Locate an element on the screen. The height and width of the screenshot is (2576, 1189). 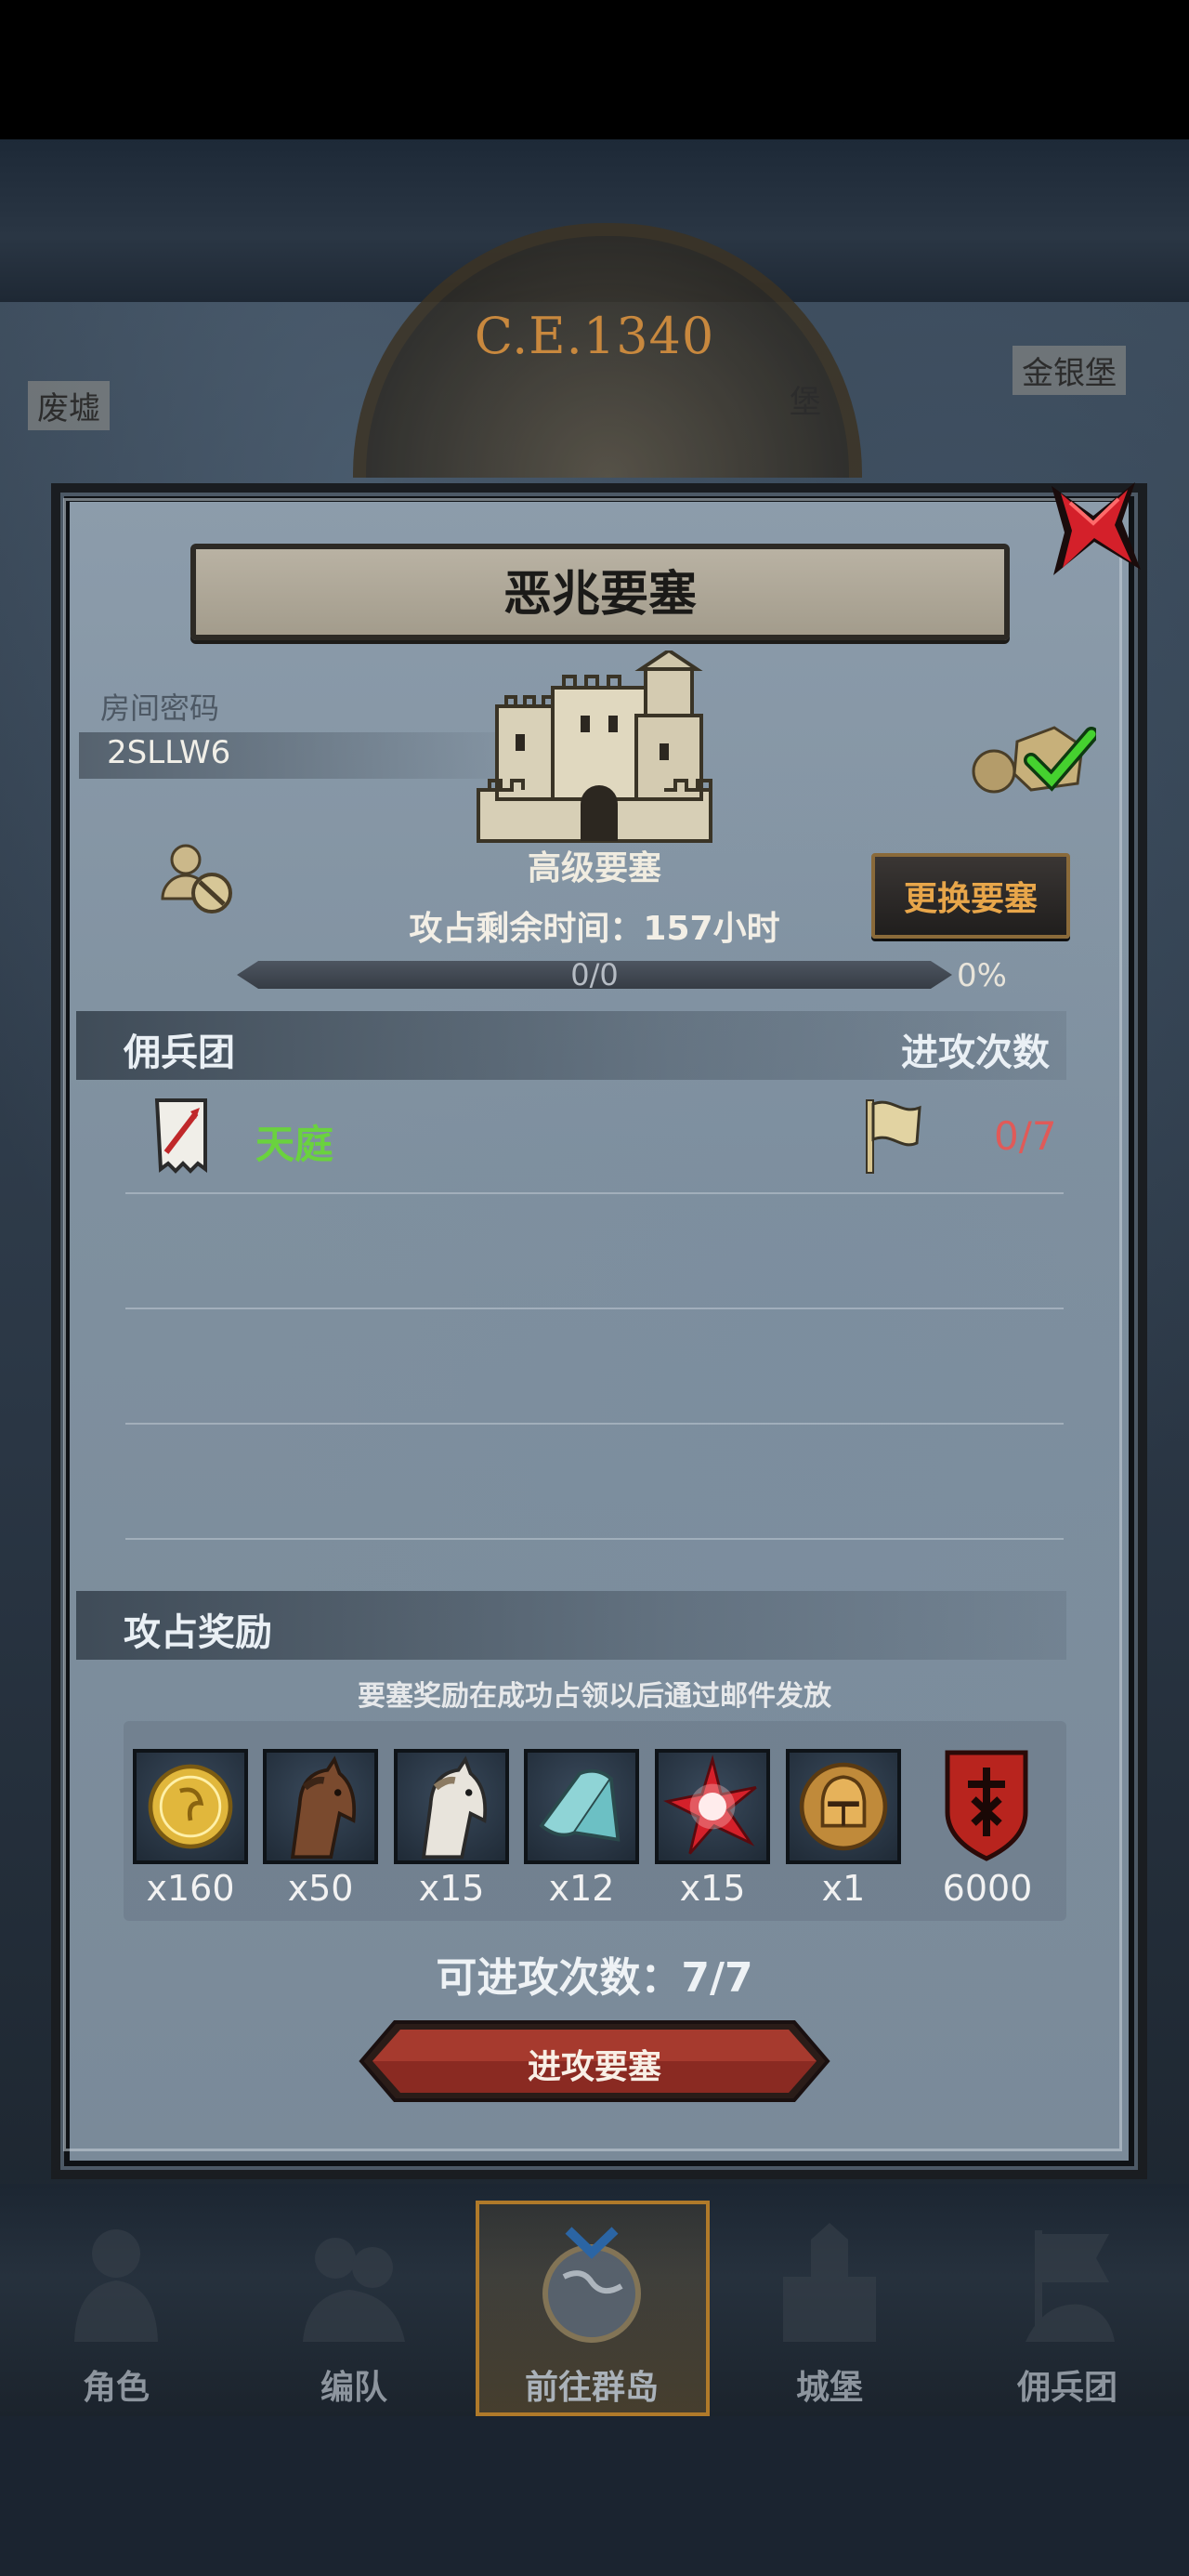
room-code-label: 房间密码 is located at coordinates (160, 708).